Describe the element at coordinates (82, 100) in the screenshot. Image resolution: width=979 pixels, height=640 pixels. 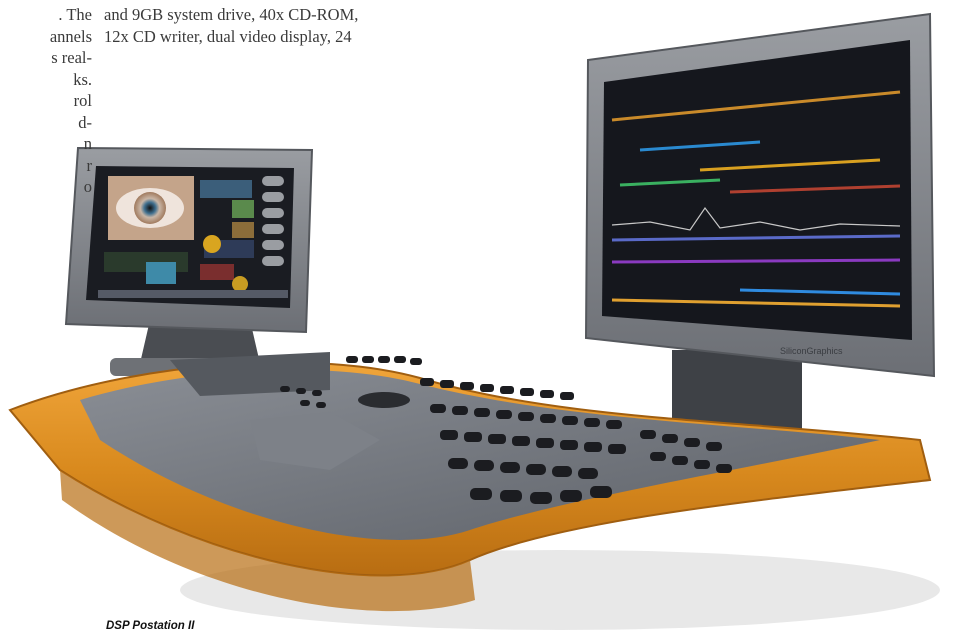
I see `text-line: rol` at that location.